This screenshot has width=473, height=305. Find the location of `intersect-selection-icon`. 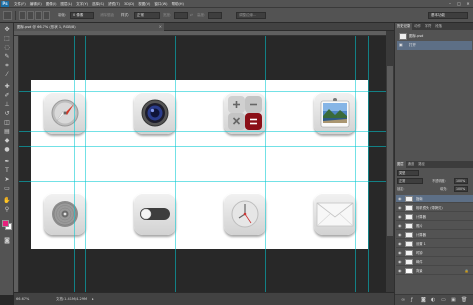

intersect-selection-icon is located at coordinates (46, 15).